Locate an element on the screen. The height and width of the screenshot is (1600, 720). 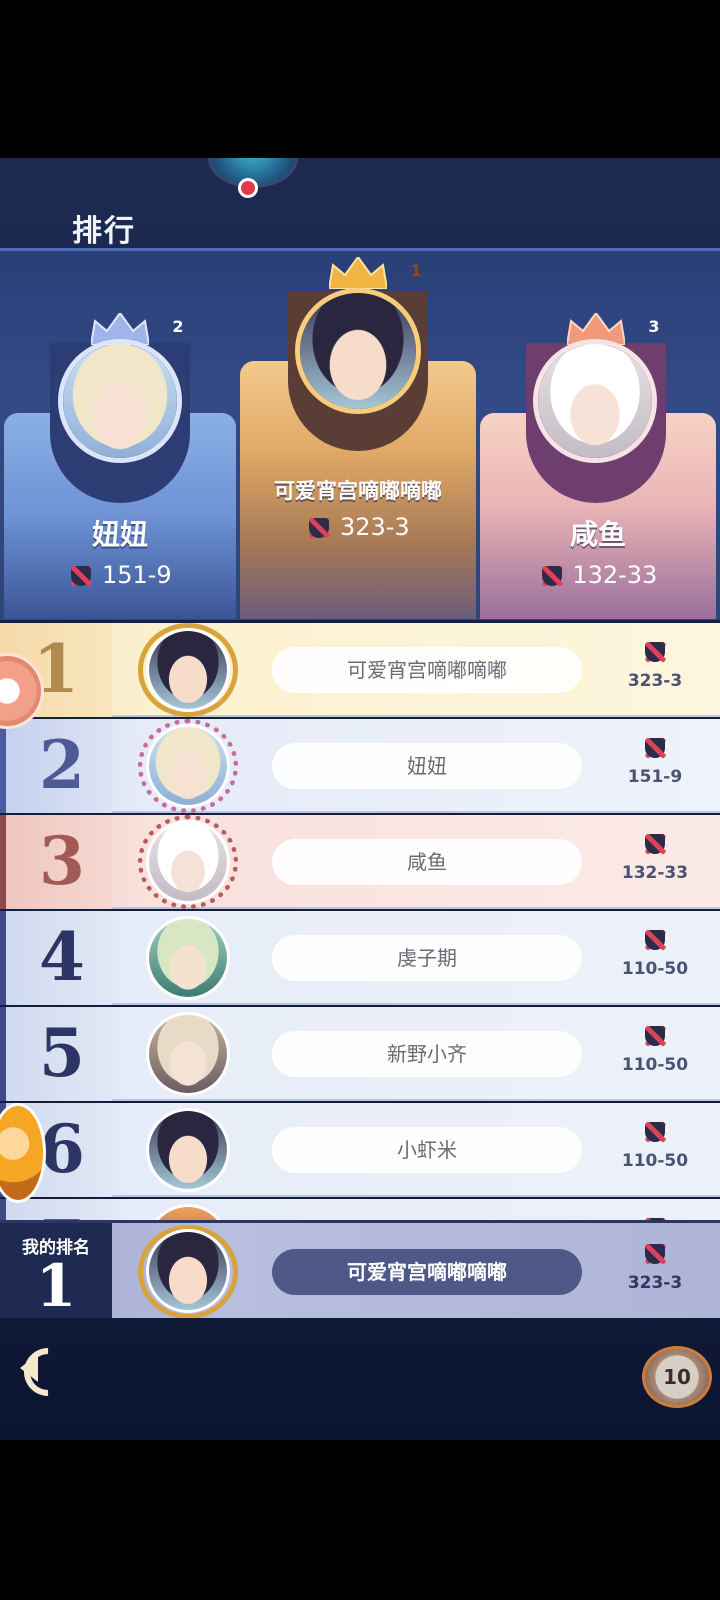
avatar-second is located at coordinates (120, 401).